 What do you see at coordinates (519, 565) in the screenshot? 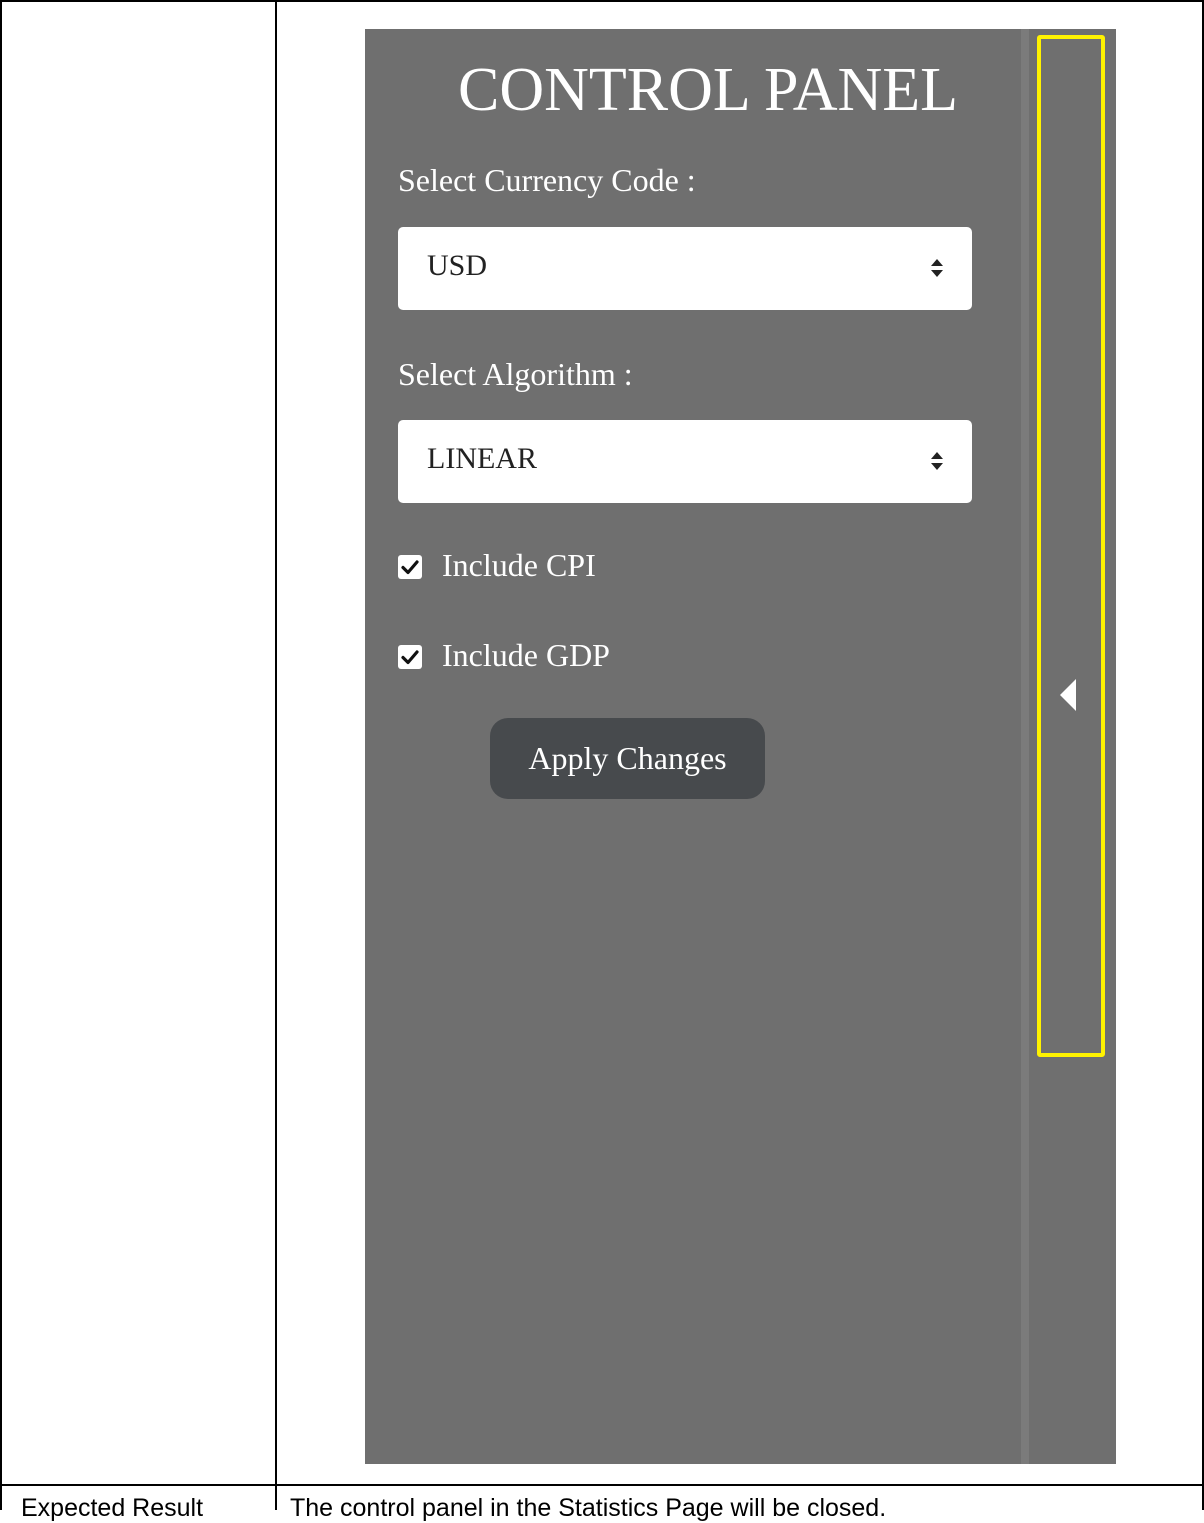
I see `include-cpi-label: Include CPI` at bounding box center [519, 565].